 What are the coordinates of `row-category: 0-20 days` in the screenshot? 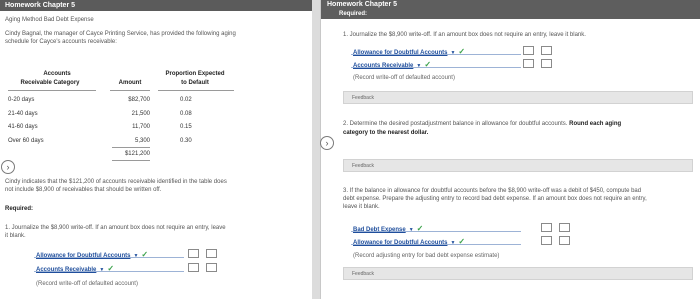 It's located at (21, 100).